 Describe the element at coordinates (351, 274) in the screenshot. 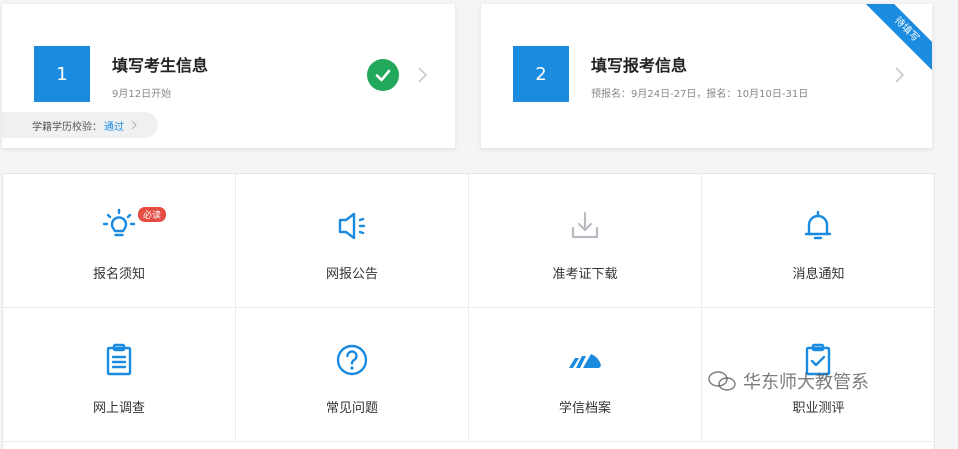

I see `grid-item-label: 网报公告` at that location.